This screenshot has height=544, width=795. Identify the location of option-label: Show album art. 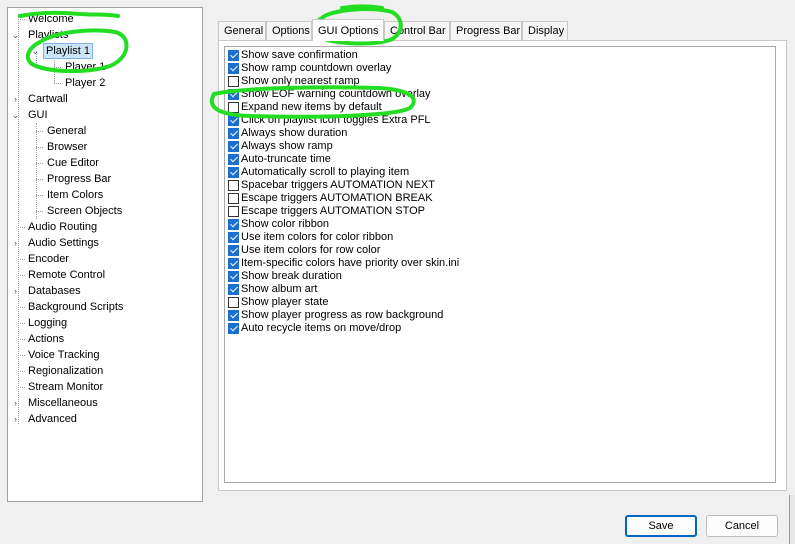
(279, 289).